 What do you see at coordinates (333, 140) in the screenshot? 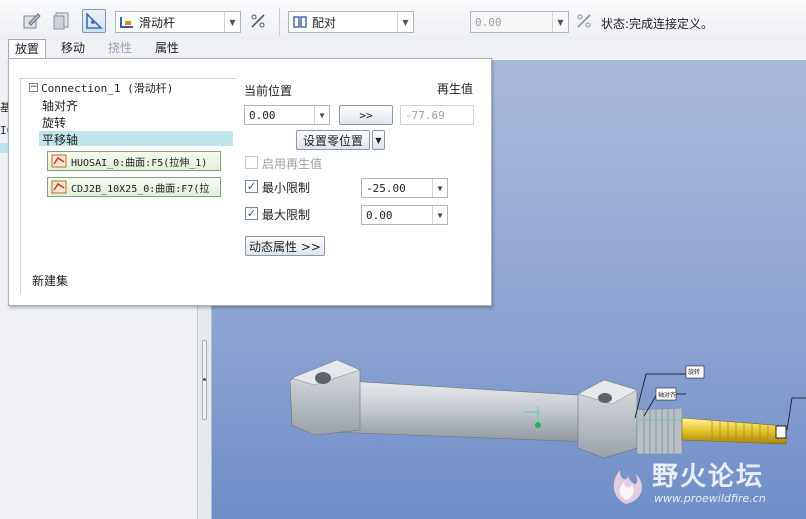
I see `set-zero-position-button: 设置零位置` at bounding box center [333, 140].